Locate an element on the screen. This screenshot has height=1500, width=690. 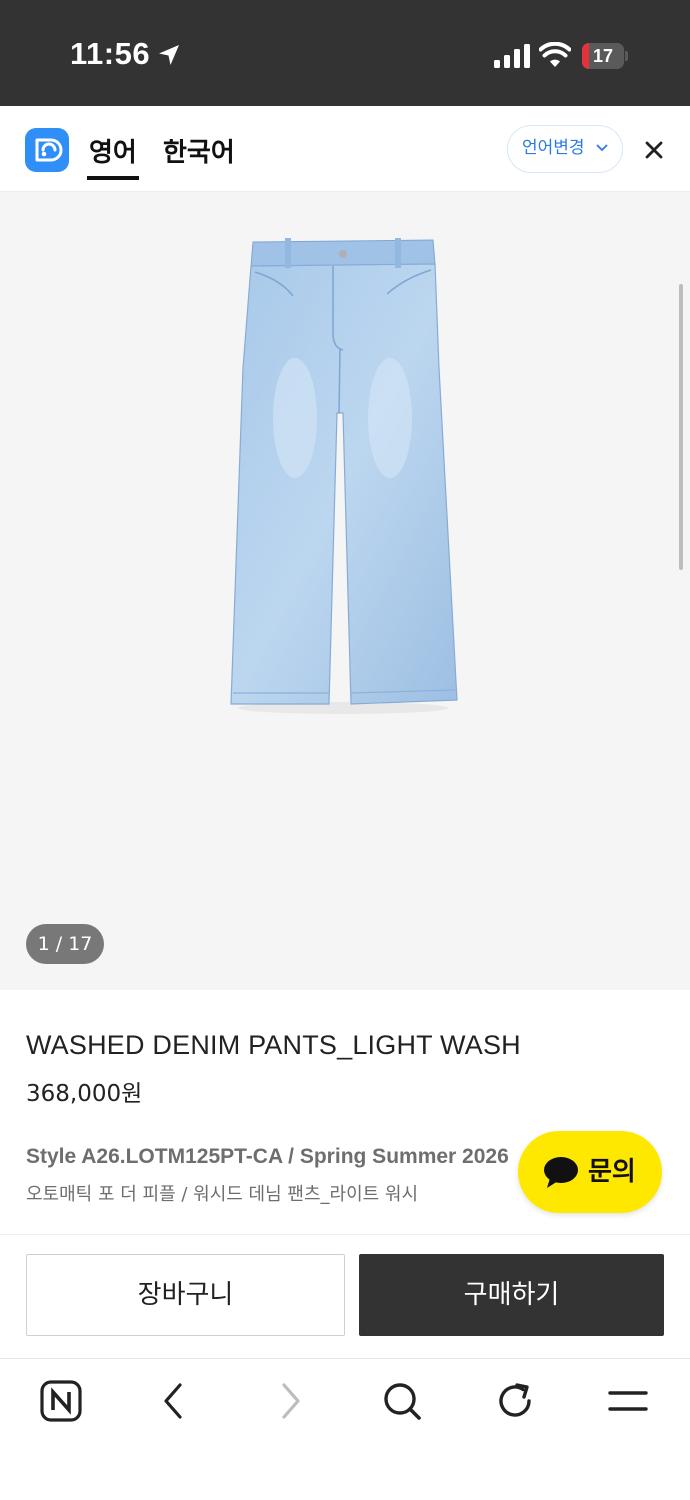
chevron-down-icon is located at coordinates (602, 148).